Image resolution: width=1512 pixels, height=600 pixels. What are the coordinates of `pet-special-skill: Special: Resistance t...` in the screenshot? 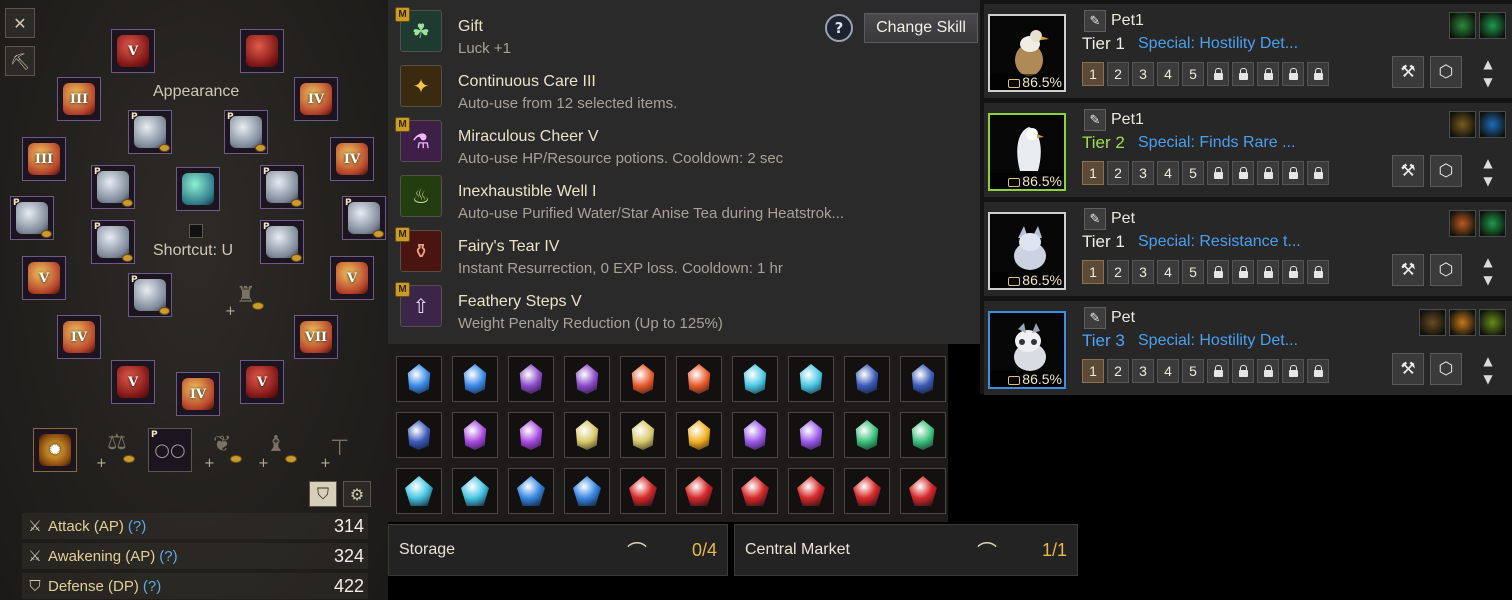 It's located at (1219, 242).